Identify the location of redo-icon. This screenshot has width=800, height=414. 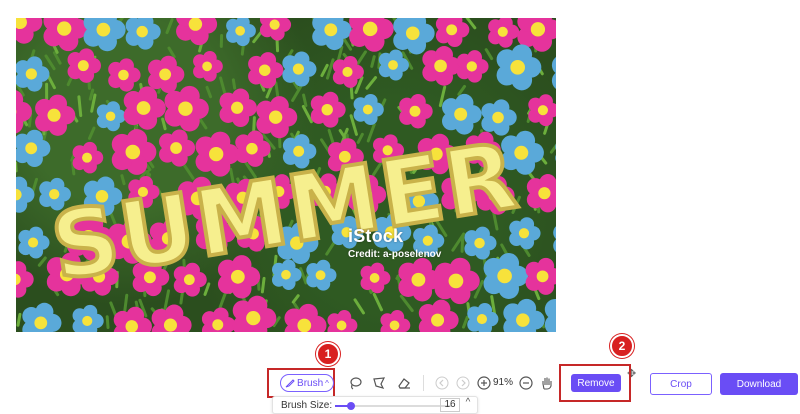
(463, 383).